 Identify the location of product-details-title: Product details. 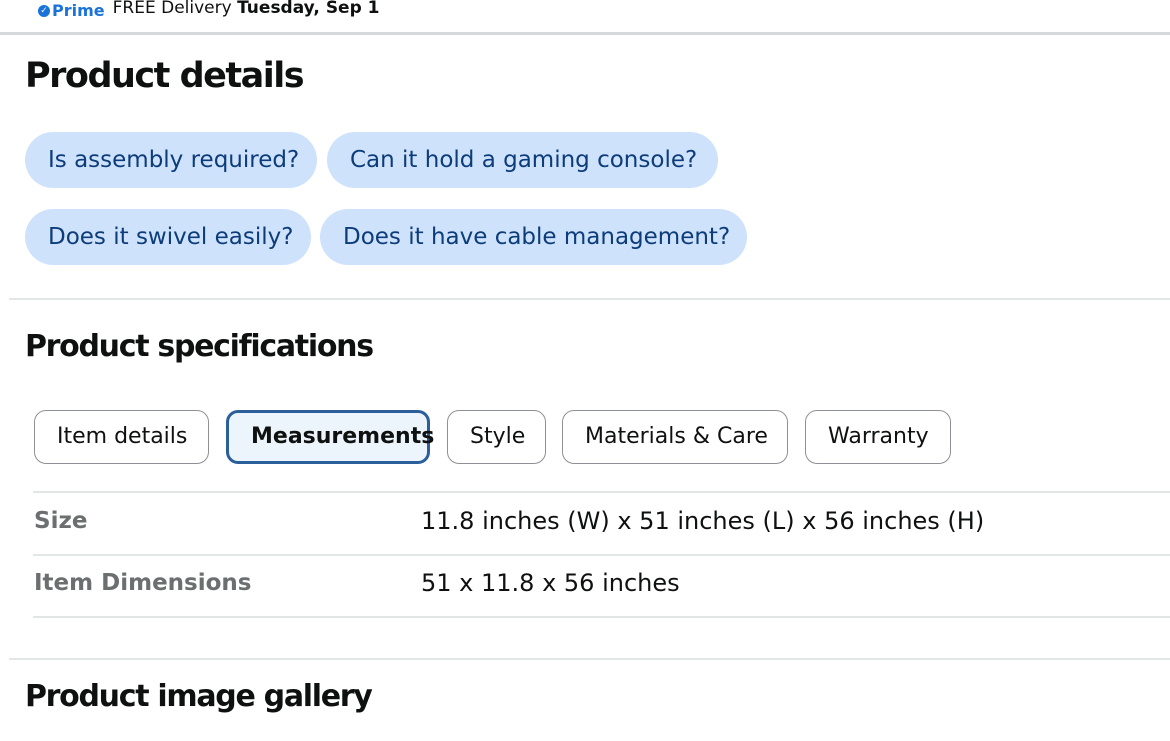
(165, 76).